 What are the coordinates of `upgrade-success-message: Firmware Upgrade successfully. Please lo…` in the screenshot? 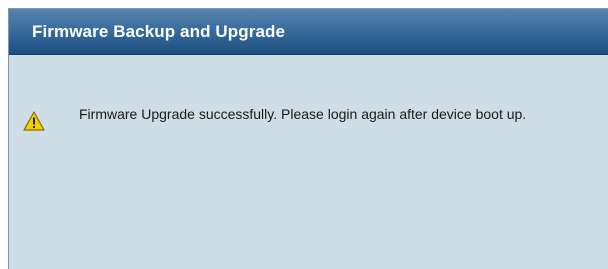 It's located at (303, 114).